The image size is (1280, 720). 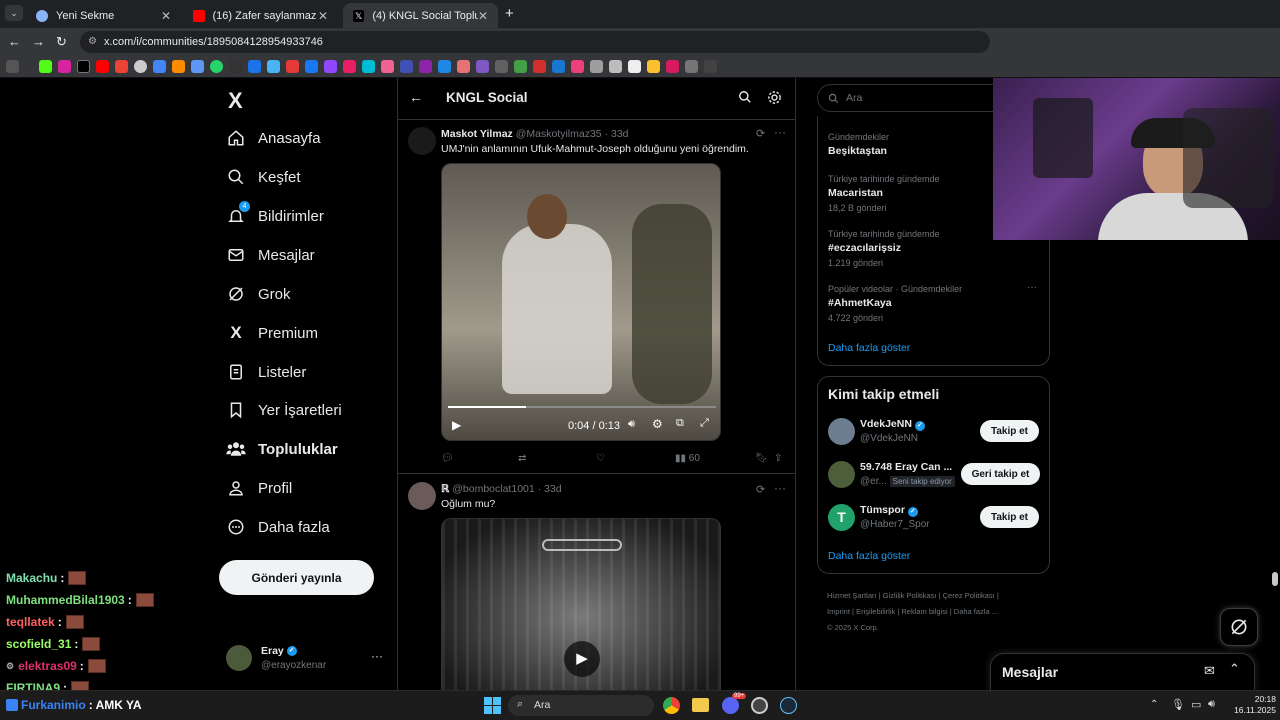 I want to click on bookmark-kick-icon, so click(x=45, y=66).